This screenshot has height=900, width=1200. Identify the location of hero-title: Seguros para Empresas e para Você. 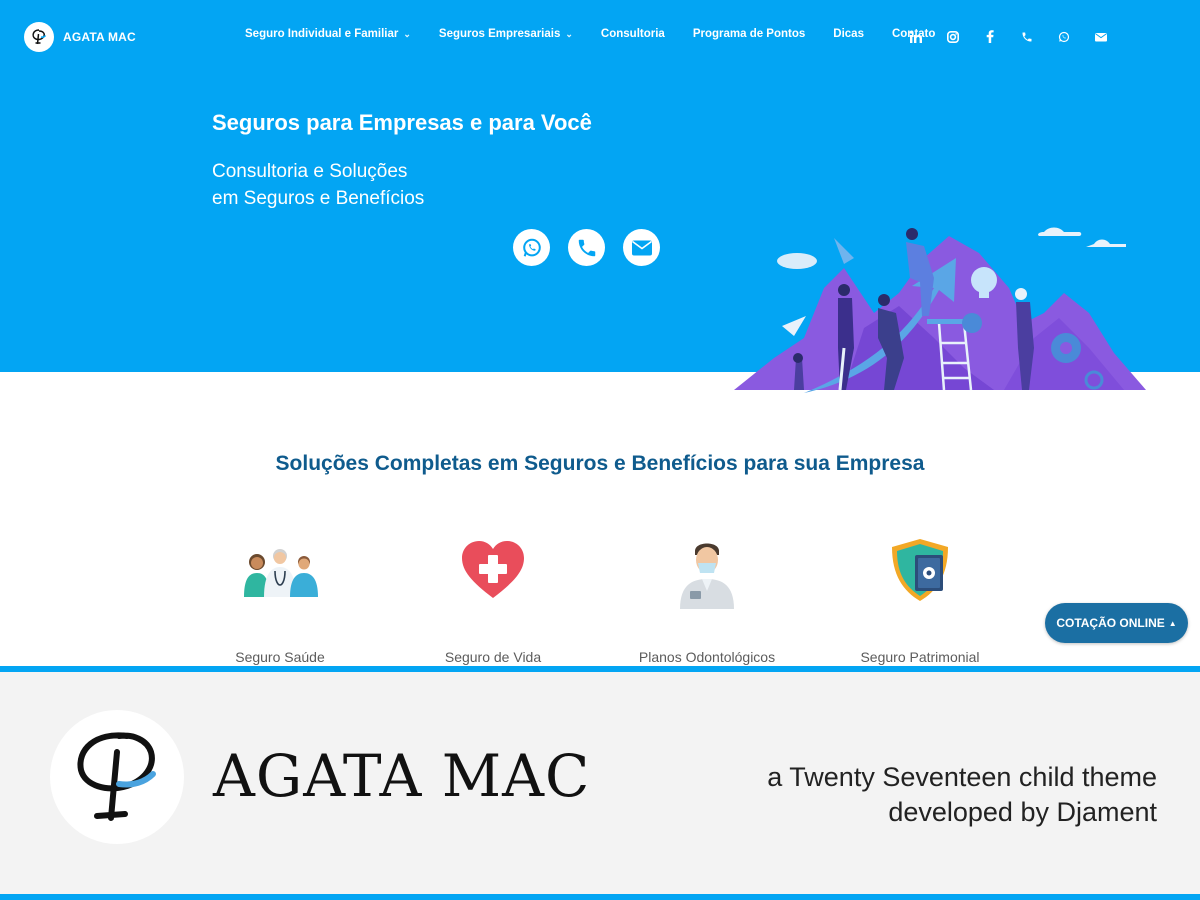
(402, 122).